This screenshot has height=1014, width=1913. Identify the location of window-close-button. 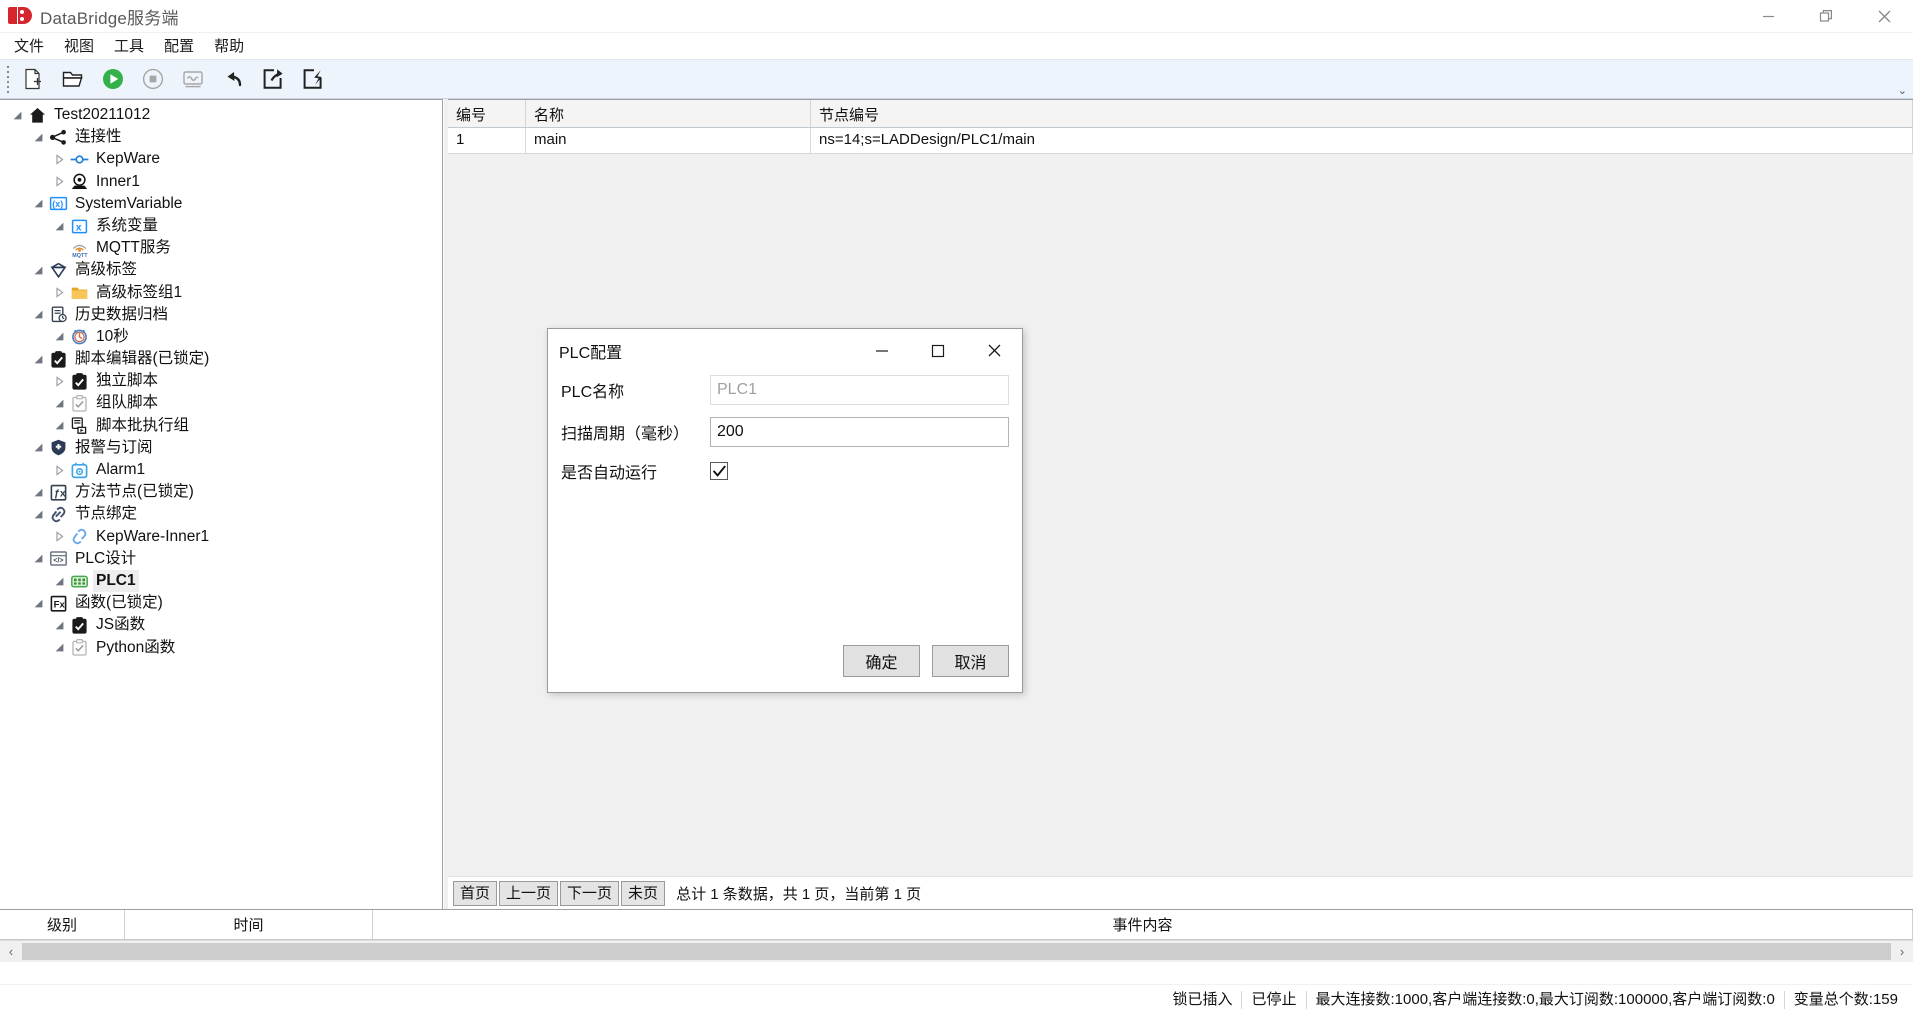
(1884, 16).